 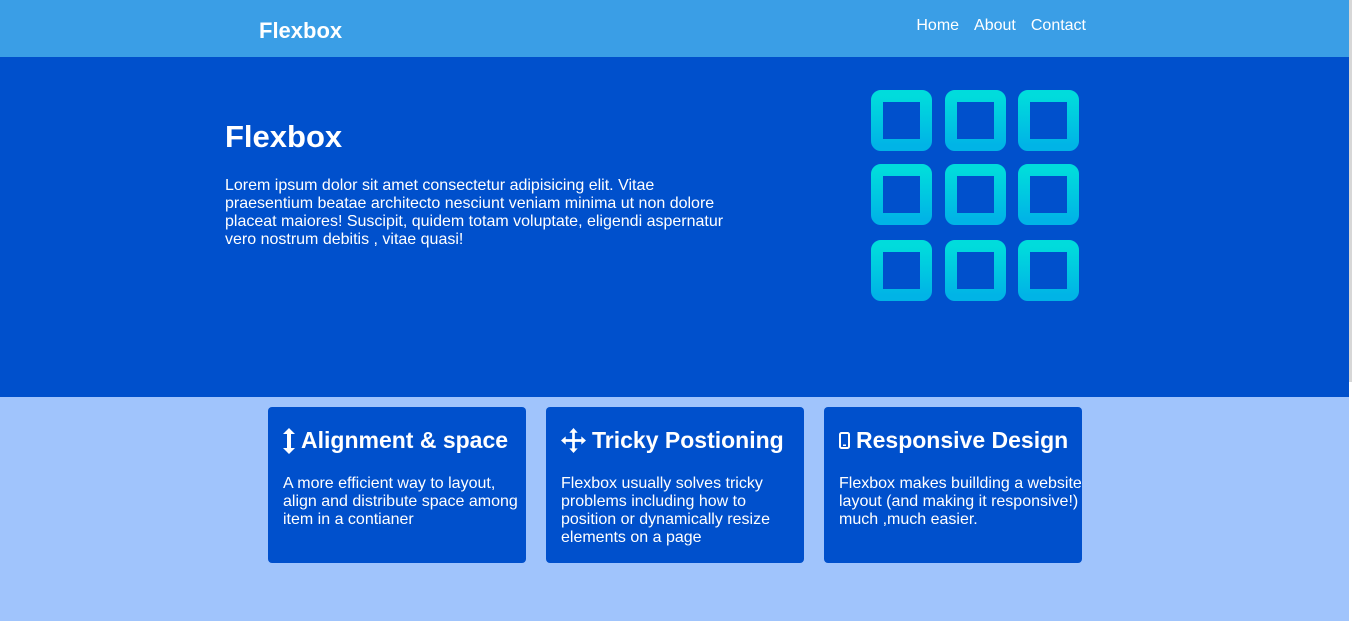 What do you see at coordinates (300, 31) in the screenshot?
I see `brand-logo-text: Flexbox` at bounding box center [300, 31].